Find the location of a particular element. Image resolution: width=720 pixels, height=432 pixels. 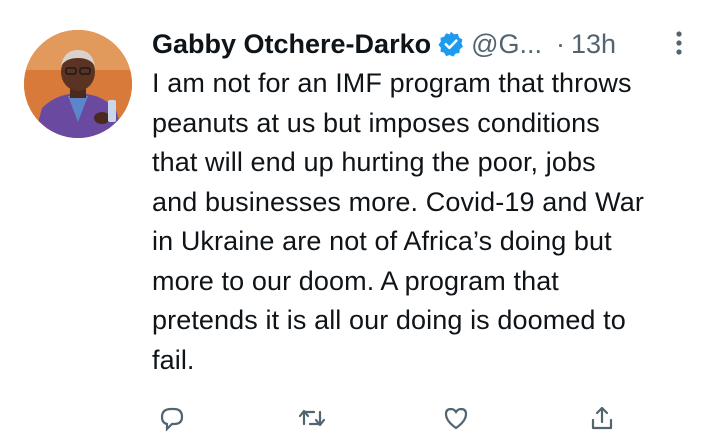

retweet-icon is located at coordinates (312, 418).